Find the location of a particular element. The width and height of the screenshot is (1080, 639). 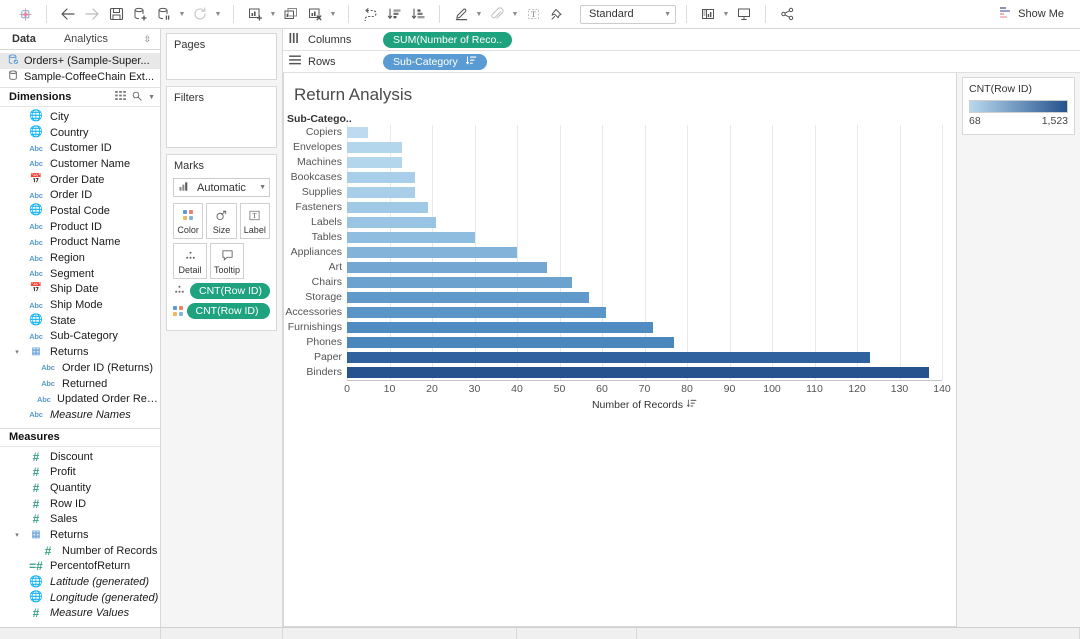

color-legend: CNT(Row ID) 68 1,523 is located at coordinates (1018, 106).